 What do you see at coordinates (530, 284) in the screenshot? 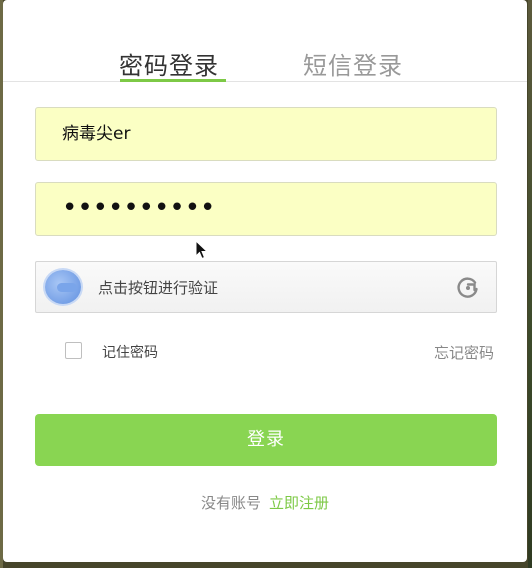
I see `background-right-edge` at bounding box center [530, 284].